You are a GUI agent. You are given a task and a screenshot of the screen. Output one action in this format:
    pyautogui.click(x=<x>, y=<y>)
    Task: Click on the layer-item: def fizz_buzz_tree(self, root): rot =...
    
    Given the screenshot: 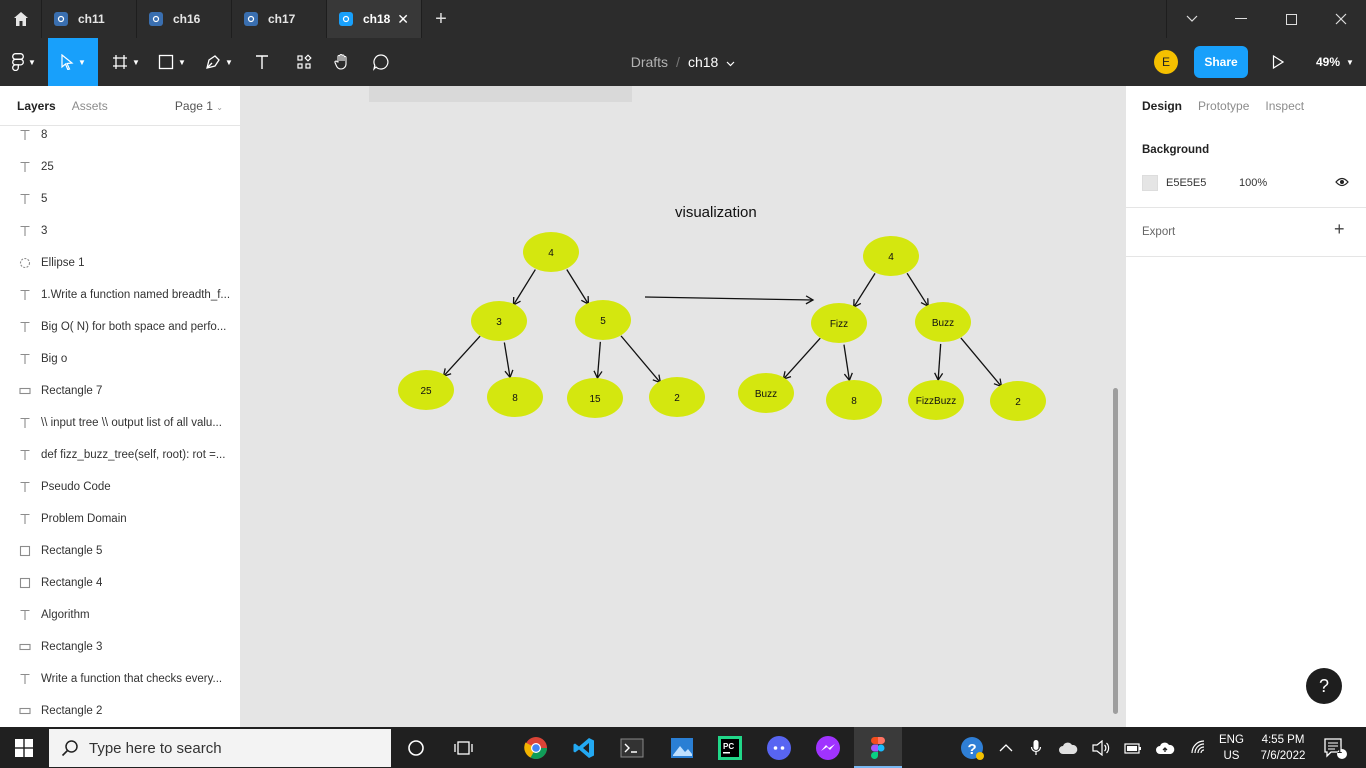 What is the action you would take?
    pyautogui.click(x=120, y=455)
    